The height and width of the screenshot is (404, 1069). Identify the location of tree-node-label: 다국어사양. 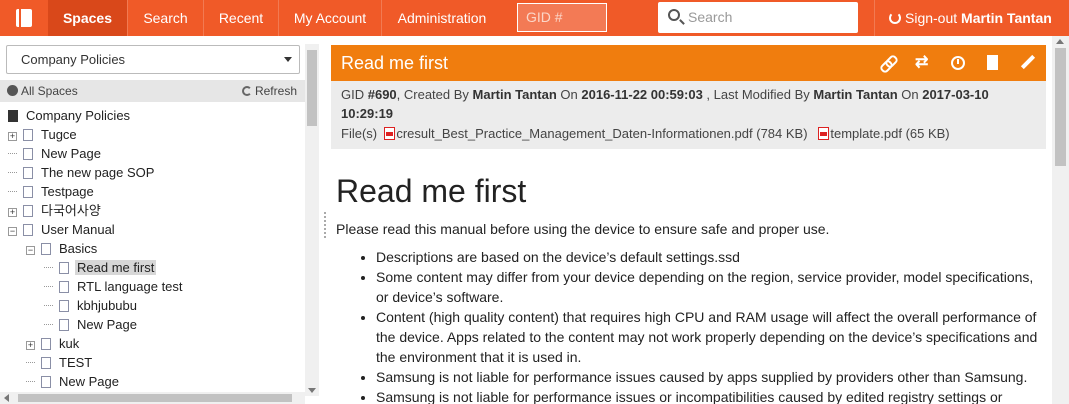
(71, 210).